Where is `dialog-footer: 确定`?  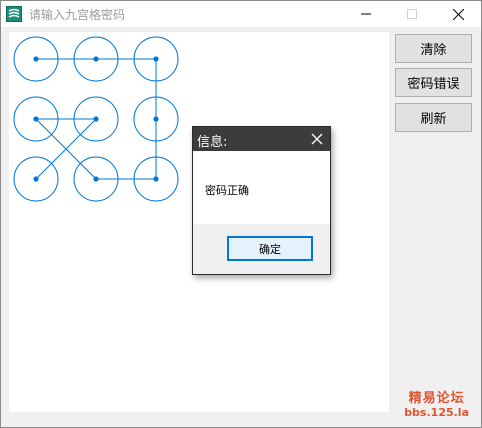
dialog-footer: 确定 is located at coordinates (261, 249).